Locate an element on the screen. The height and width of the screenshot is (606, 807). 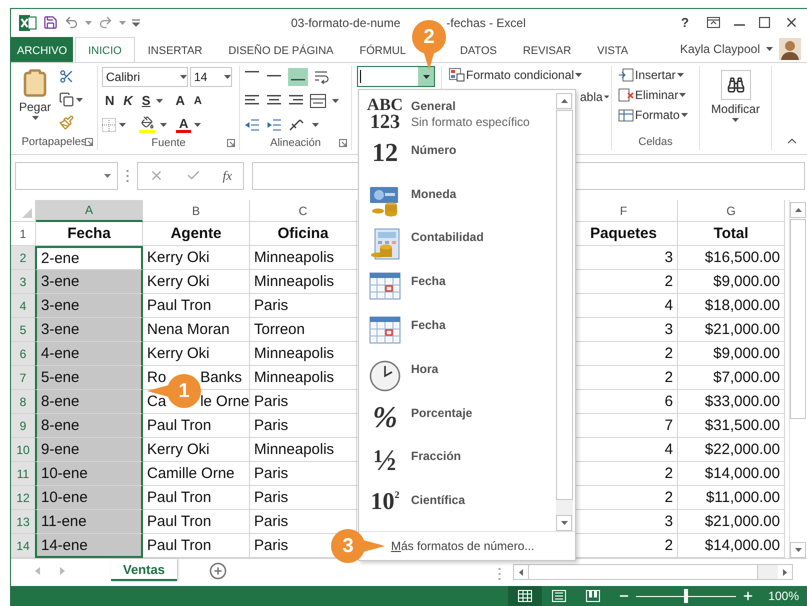
row-header: 5 is located at coordinates (23, 330).